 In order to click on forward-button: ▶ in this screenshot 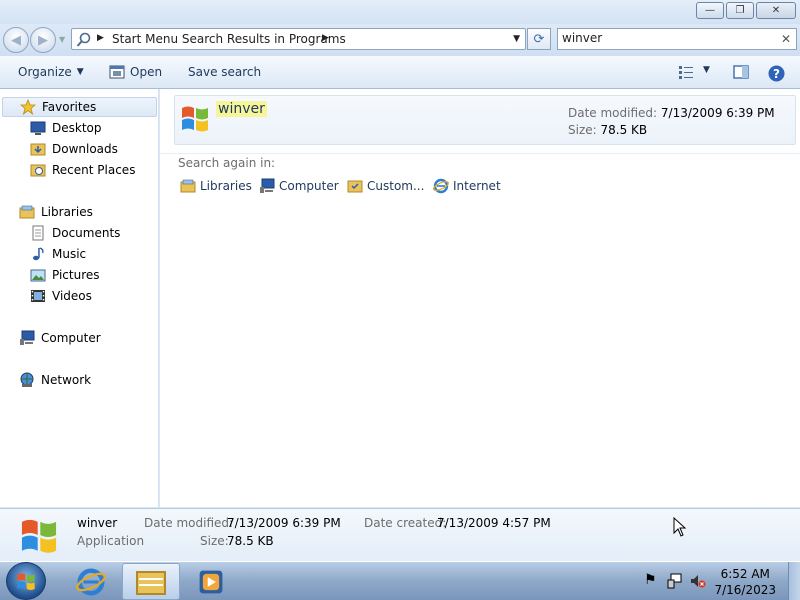, I will do `click(43, 40)`.